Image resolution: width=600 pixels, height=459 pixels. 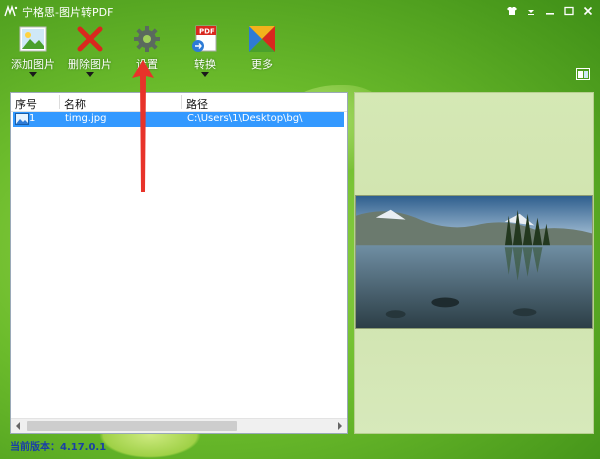 What do you see at coordinates (245, 118) in the screenshot?
I see `row-path: C:\Users\1\Desktop\bg\` at bounding box center [245, 118].